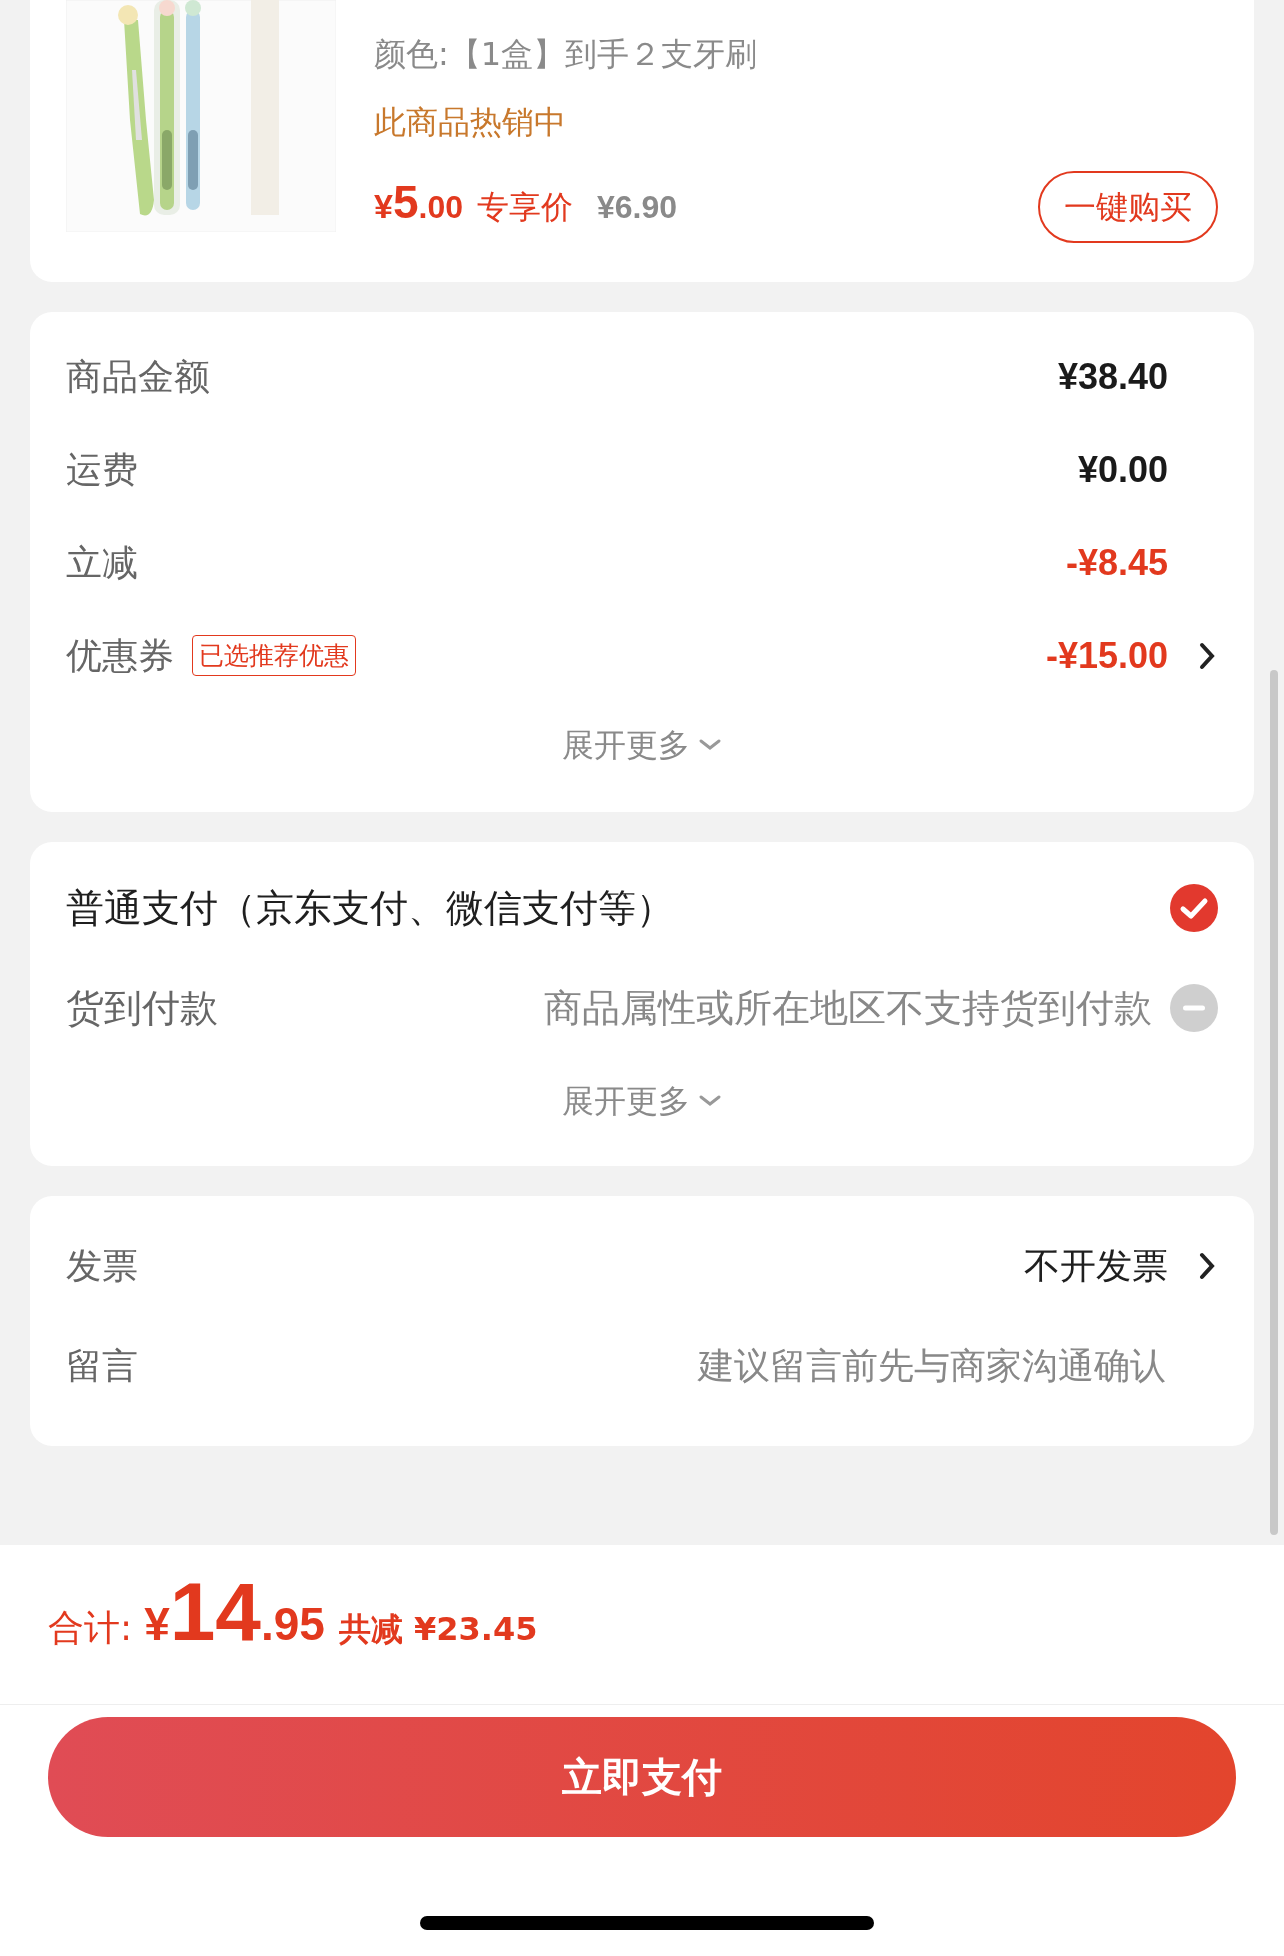  I want to click on row-label: 立减, so click(102, 562).